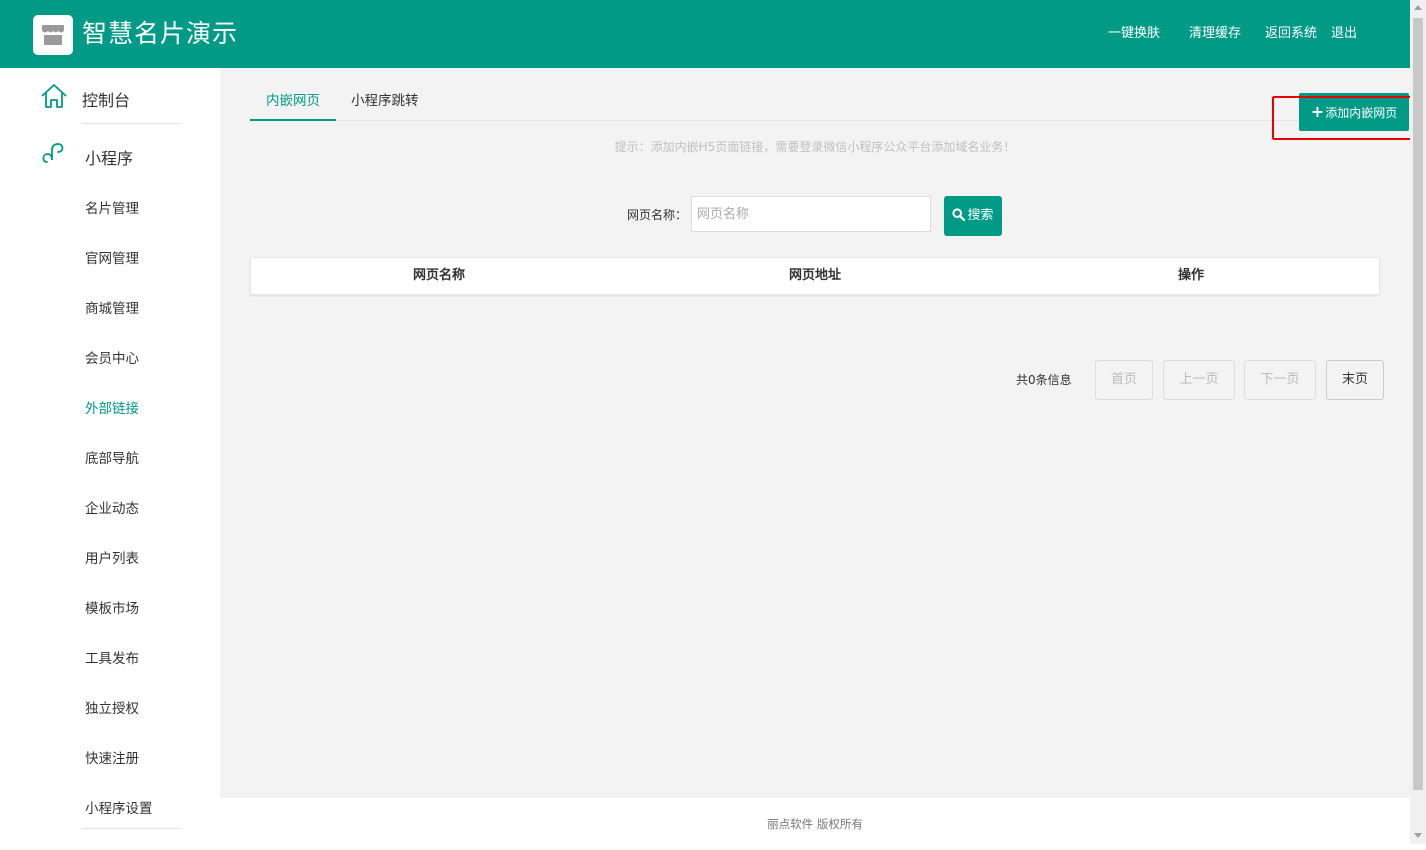  Describe the element at coordinates (112, 707) in the screenshot. I see `sidebar-item-independent-auth: 独立授权` at that location.